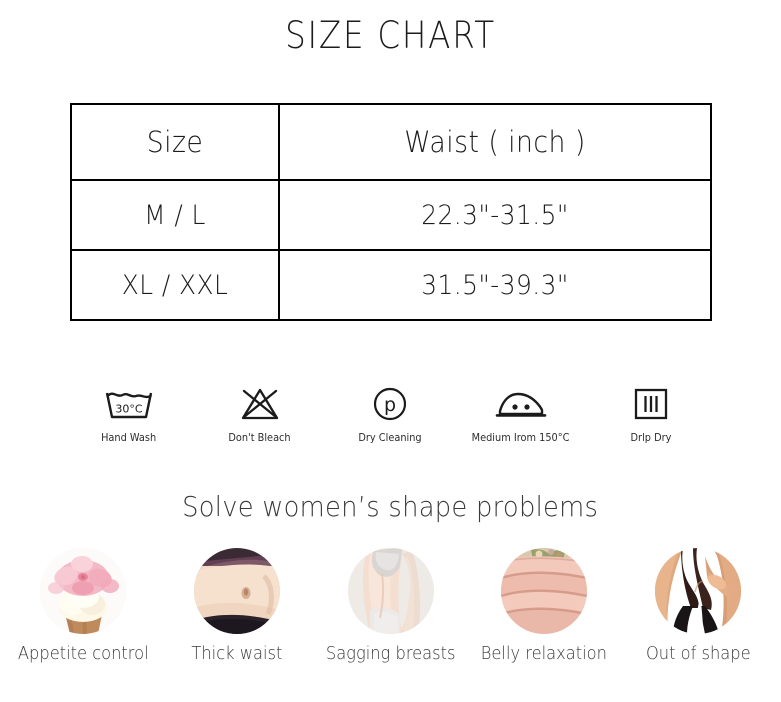 The width and height of the screenshot is (781, 702). Describe the element at coordinates (520, 438) in the screenshot. I see `care-label-medium-iron: Medium Irom 150°C` at that location.